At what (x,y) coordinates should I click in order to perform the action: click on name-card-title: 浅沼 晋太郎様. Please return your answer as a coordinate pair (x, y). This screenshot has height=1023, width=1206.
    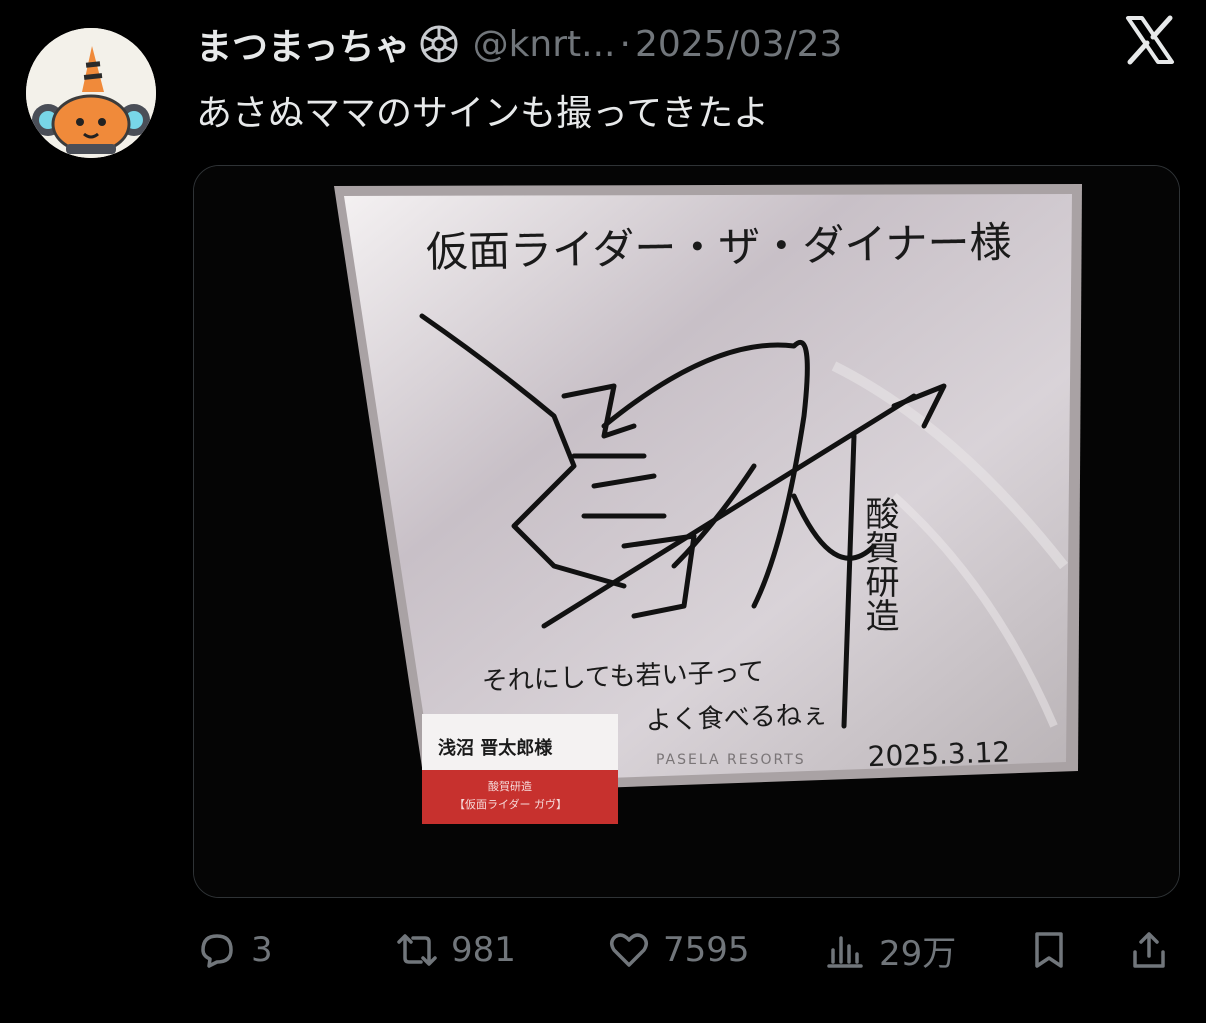
    Looking at the image, I should click on (495, 748).